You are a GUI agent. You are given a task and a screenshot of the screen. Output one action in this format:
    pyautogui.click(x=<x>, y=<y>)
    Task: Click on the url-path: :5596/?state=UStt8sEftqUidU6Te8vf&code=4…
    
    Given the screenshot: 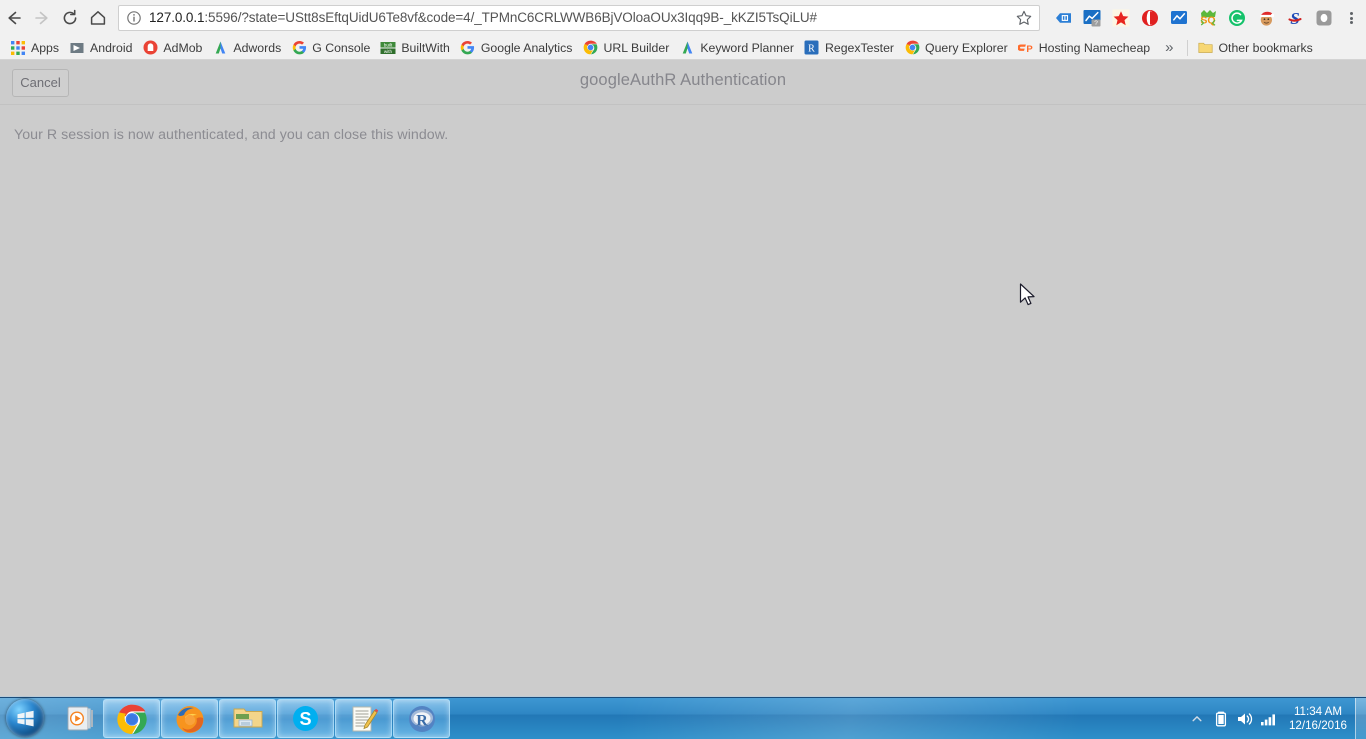 What is the action you would take?
    pyautogui.click(x=510, y=17)
    